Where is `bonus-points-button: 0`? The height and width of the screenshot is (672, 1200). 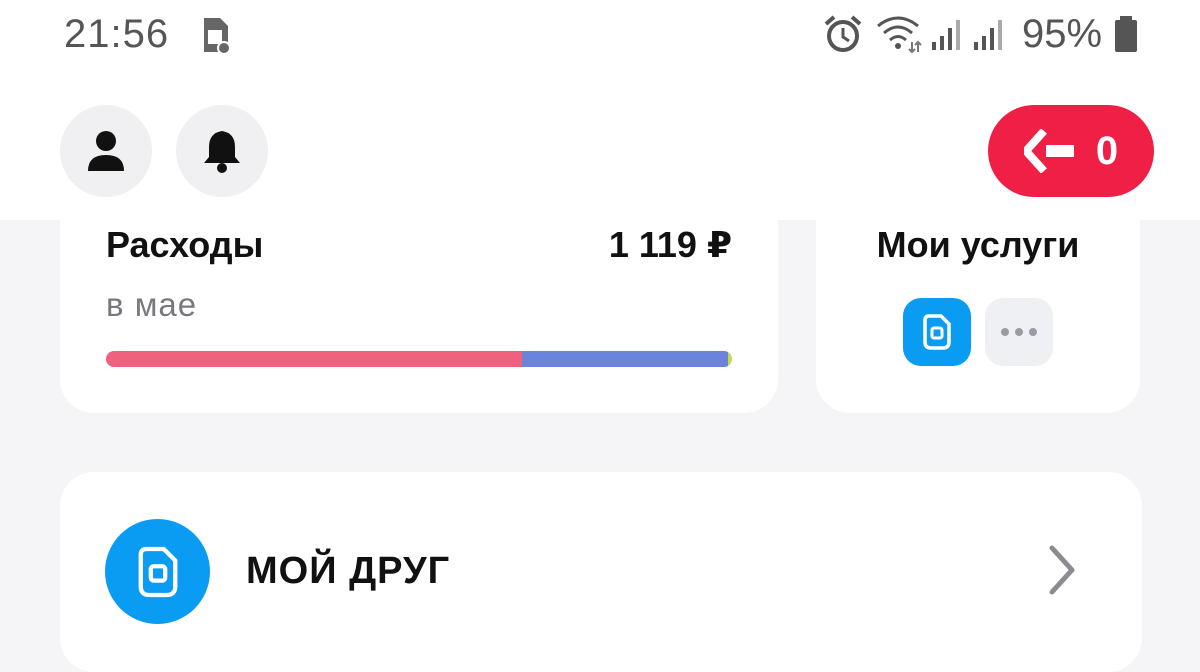
bonus-points-button: 0 is located at coordinates (1071, 151).